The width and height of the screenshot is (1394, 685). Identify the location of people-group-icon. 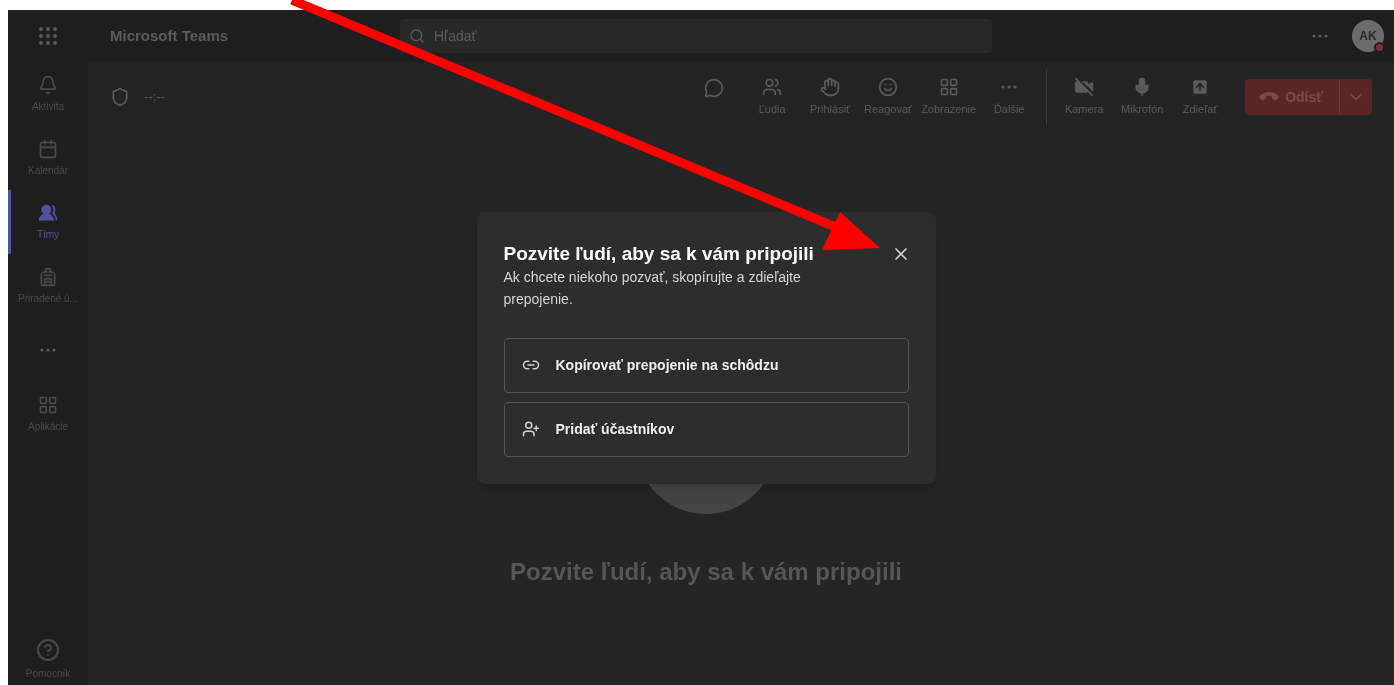
(48, 212).